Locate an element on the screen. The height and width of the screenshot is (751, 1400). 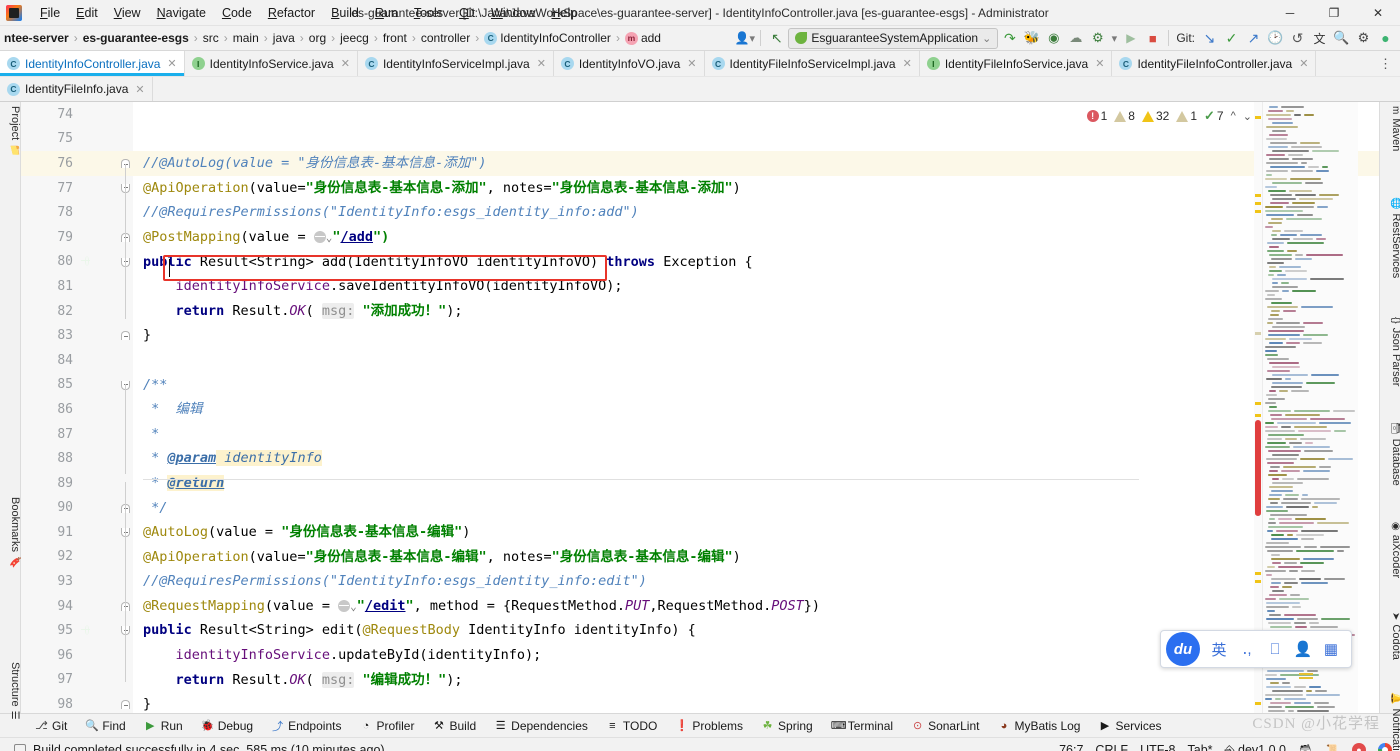
menu-item-view: View is located at coordinates (127, 13).